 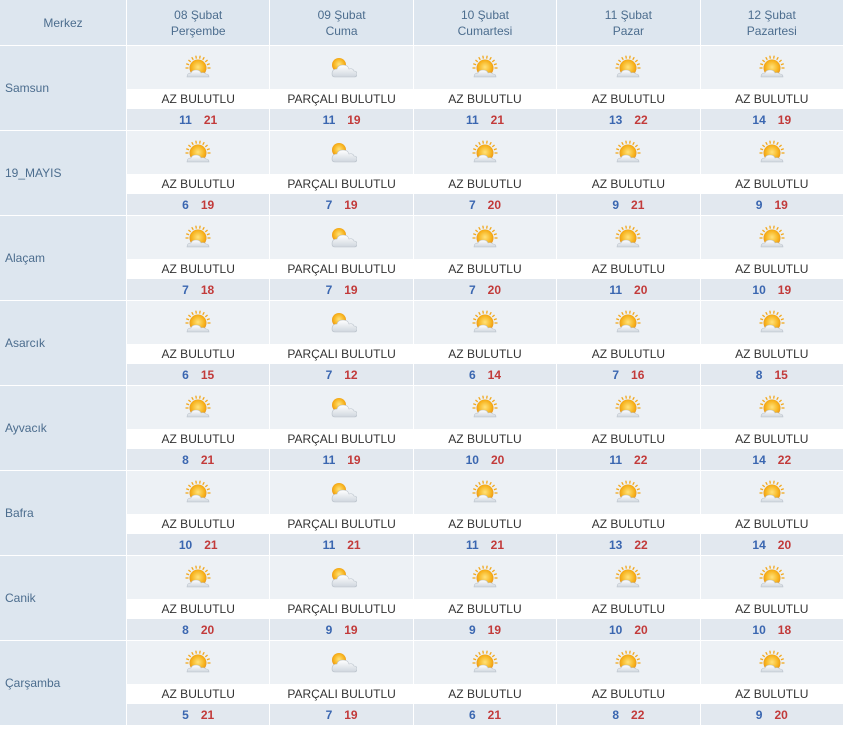 I want to click on day-header: 10 Şubat Cumartesi, so click(x=485, y=23).